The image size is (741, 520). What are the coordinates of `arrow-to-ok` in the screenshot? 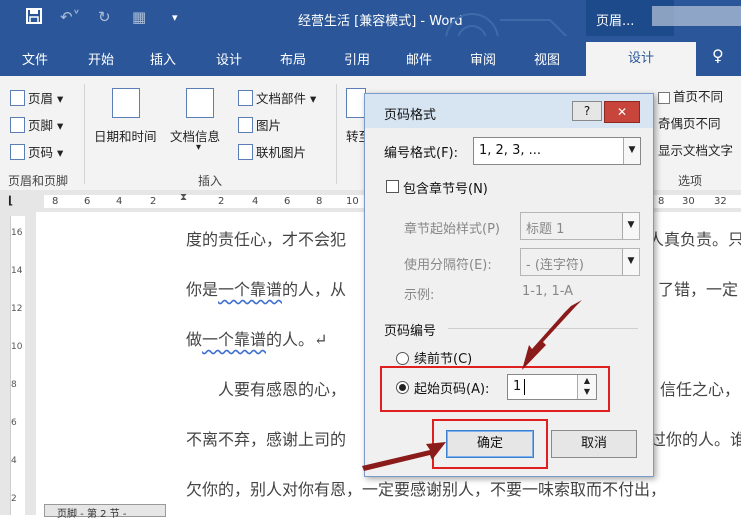 It's located at (404, 456).